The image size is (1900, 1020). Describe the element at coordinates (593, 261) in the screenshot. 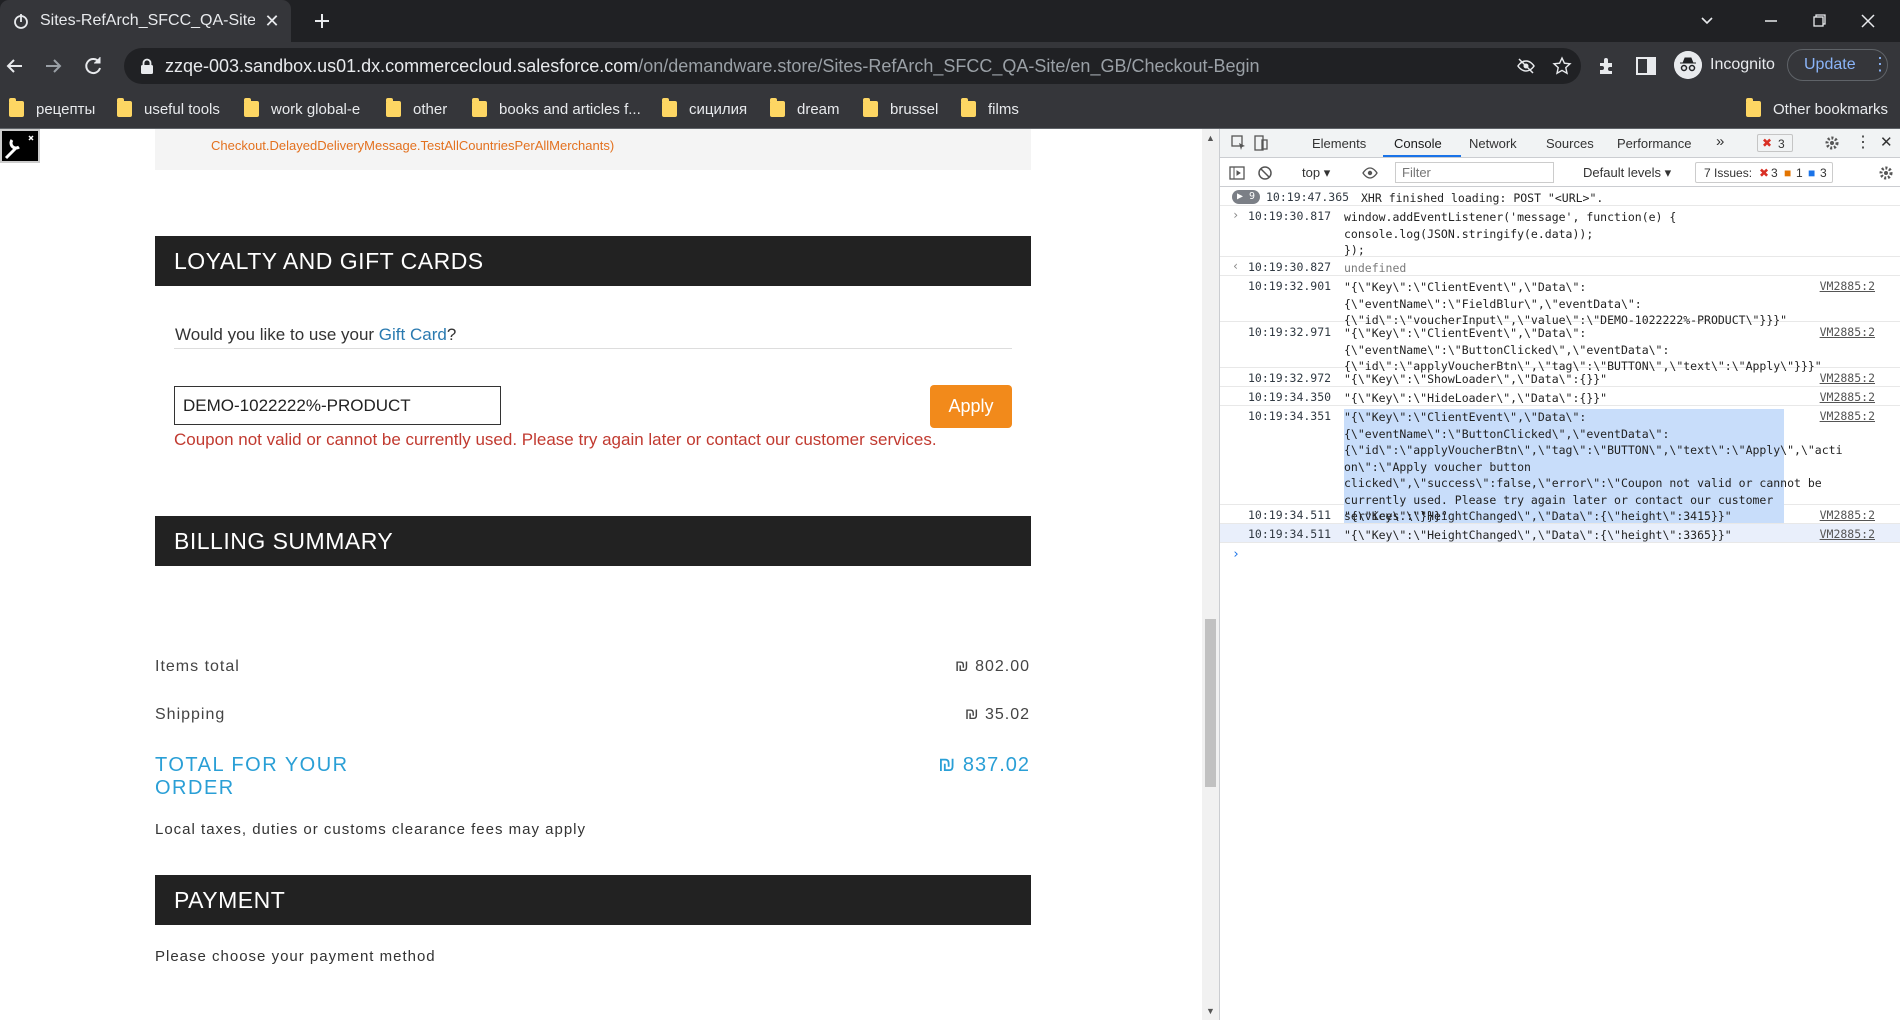

I see `loyalty-heading: LOYALTY AND GIFT CARDS` at that location.